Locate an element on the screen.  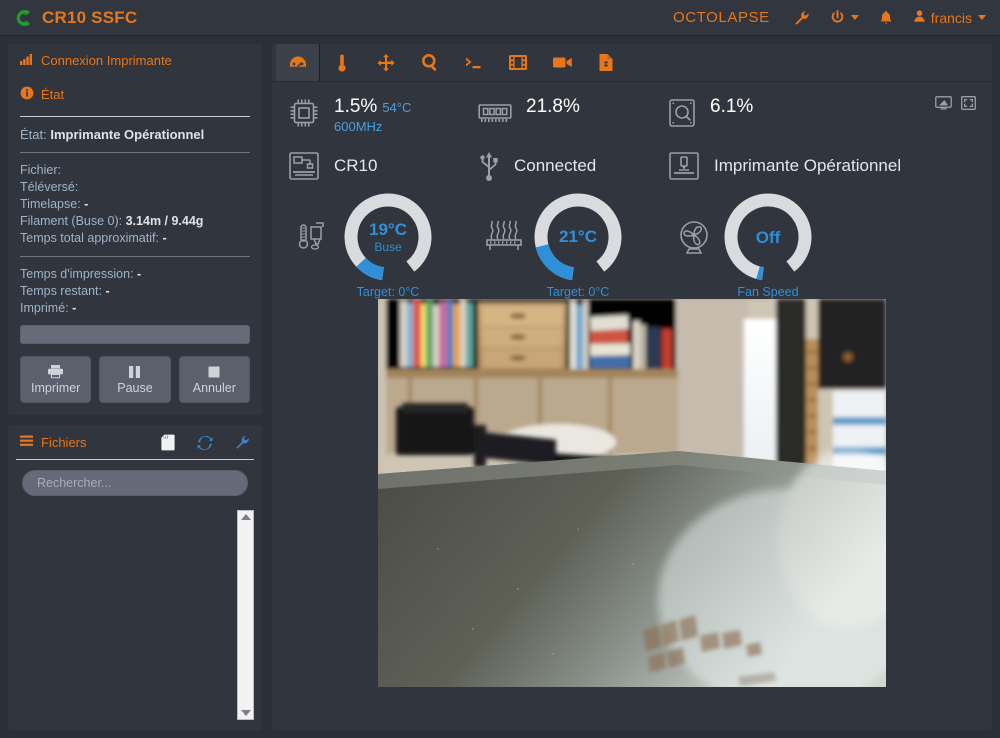
octoprint-logo-icon is located at coordinates (24, 18).